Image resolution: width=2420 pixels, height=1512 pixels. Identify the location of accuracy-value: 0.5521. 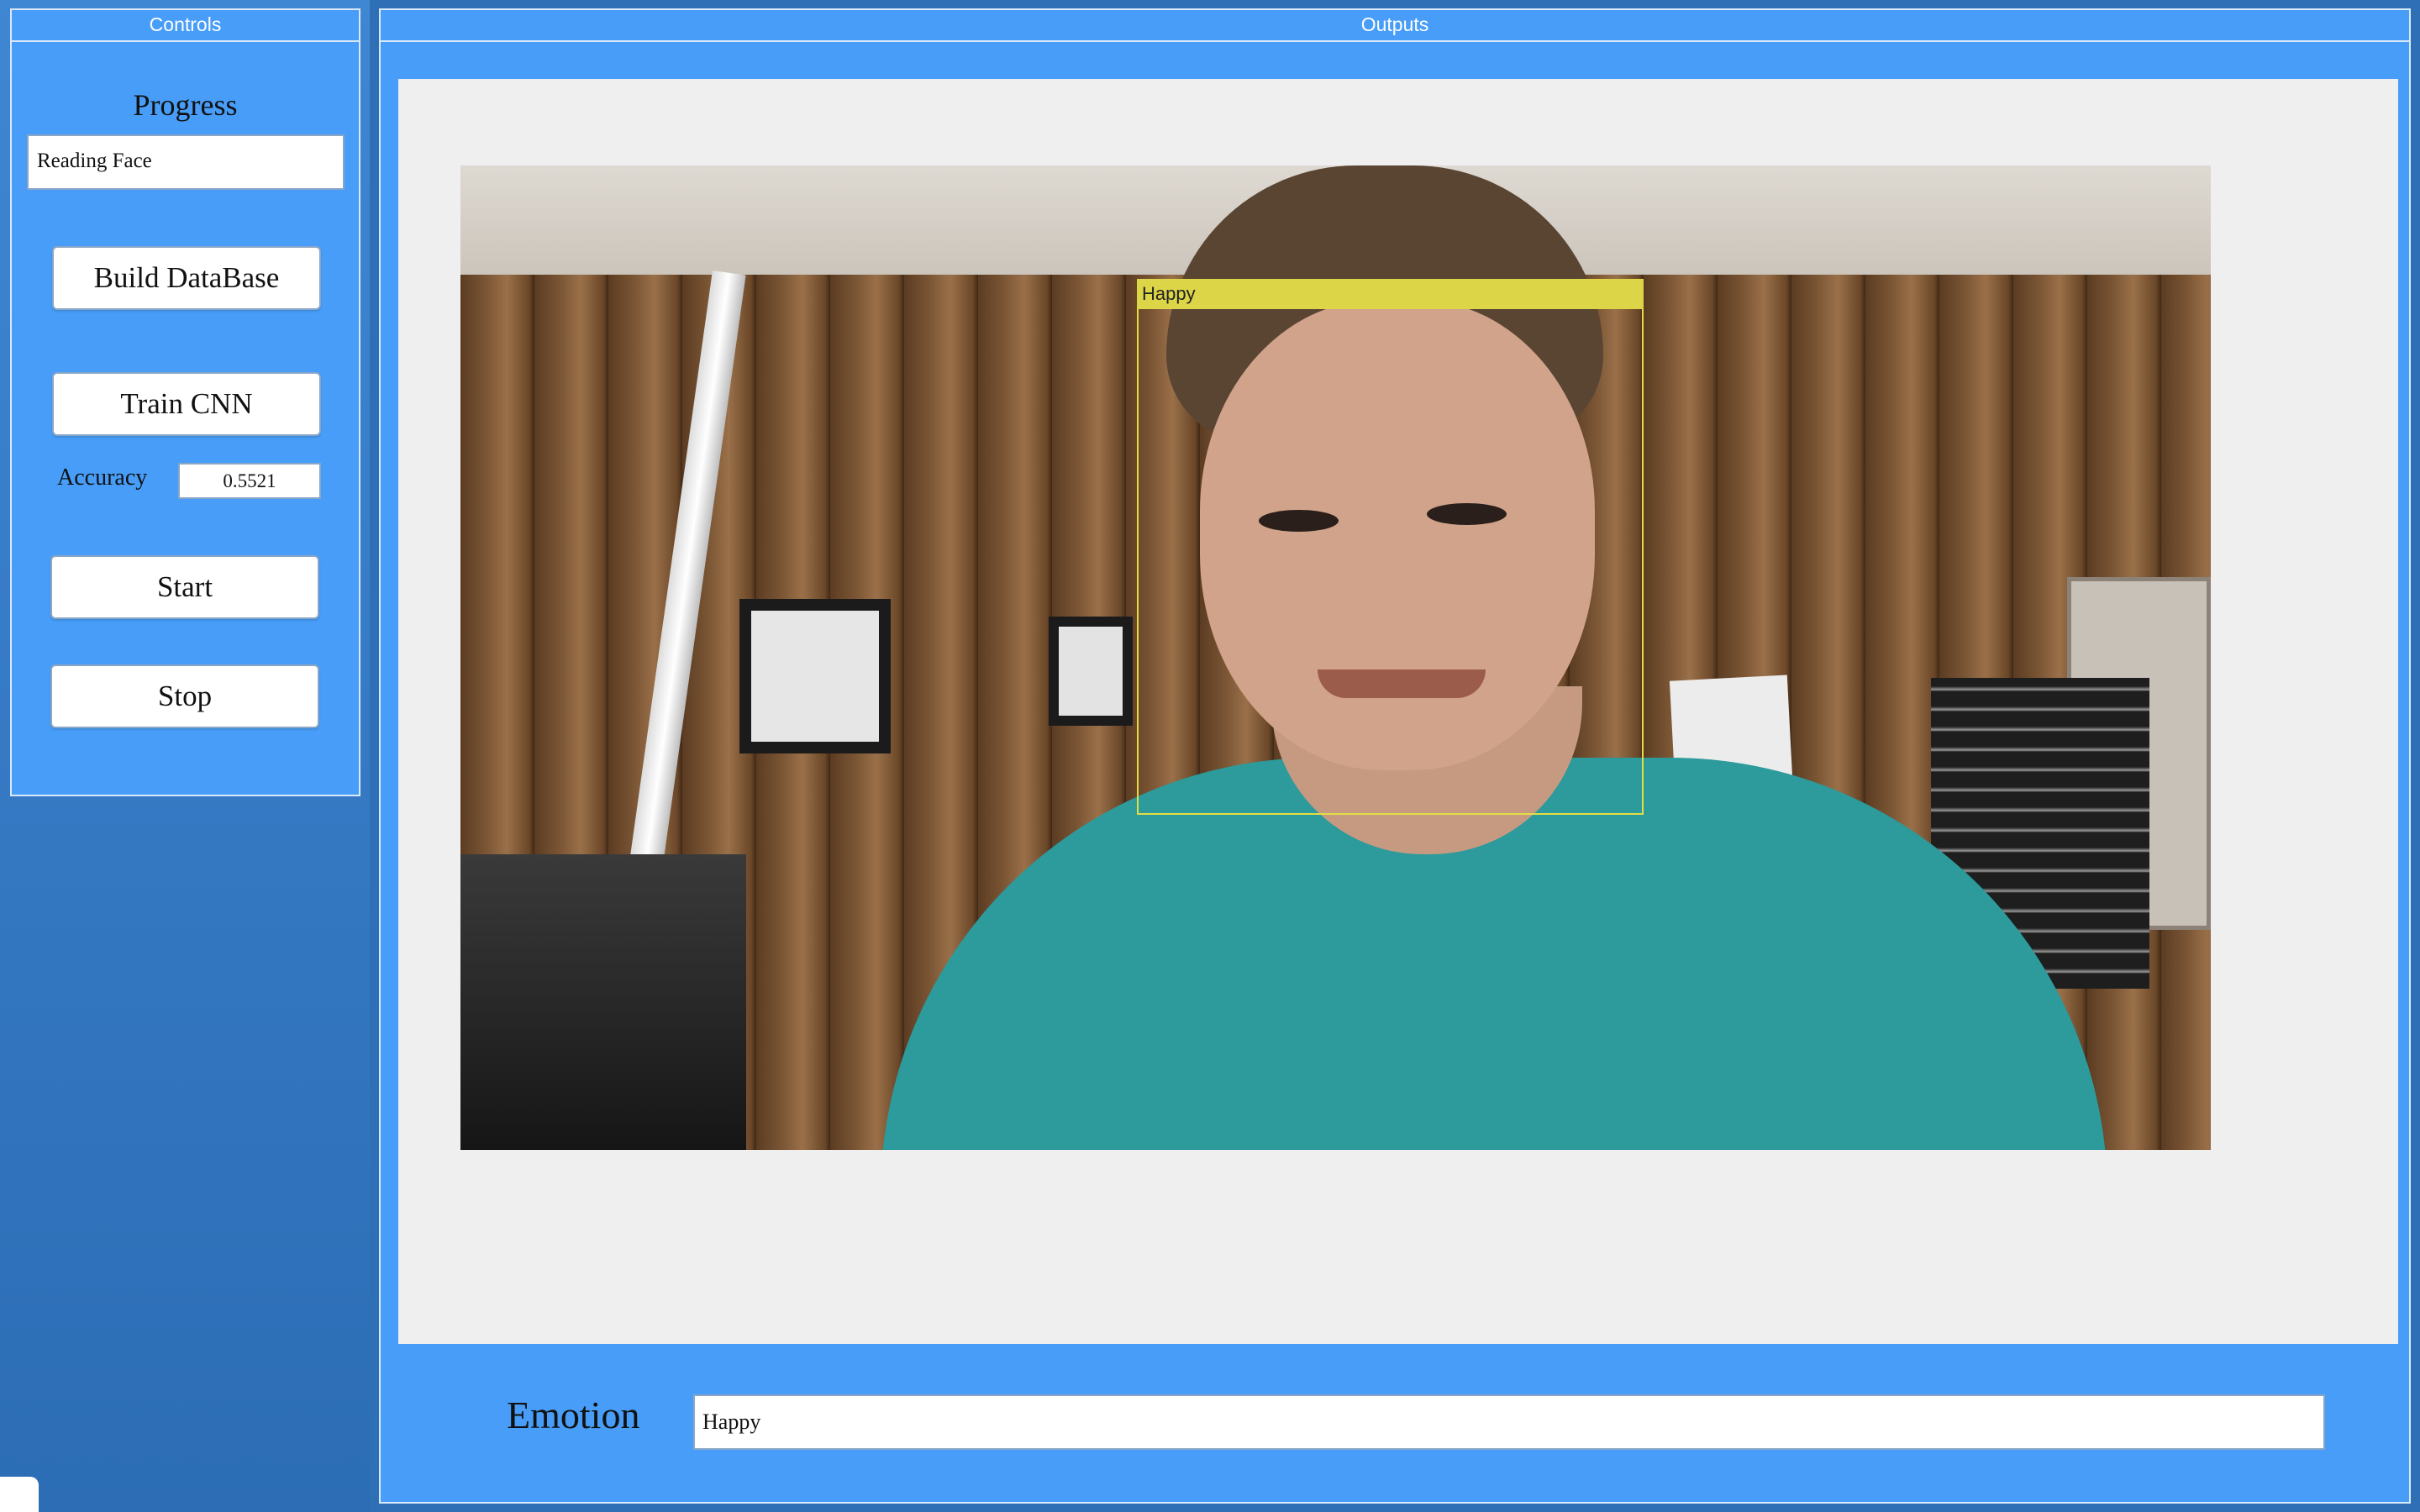
(249, 480).